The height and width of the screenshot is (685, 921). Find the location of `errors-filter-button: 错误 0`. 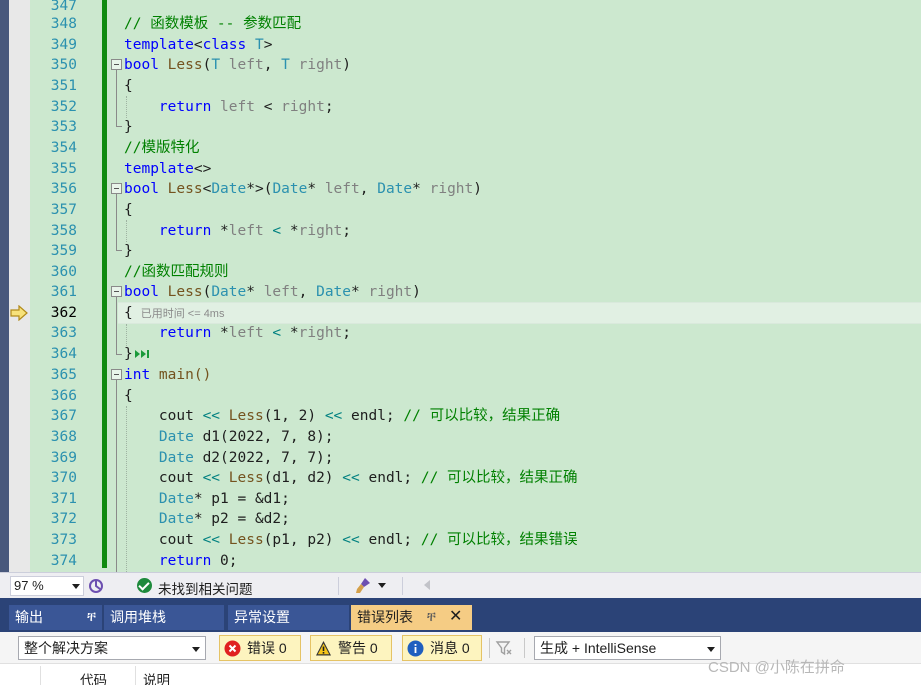

errors-filter-button: 错误 0 is located at coordinates (260, 648).